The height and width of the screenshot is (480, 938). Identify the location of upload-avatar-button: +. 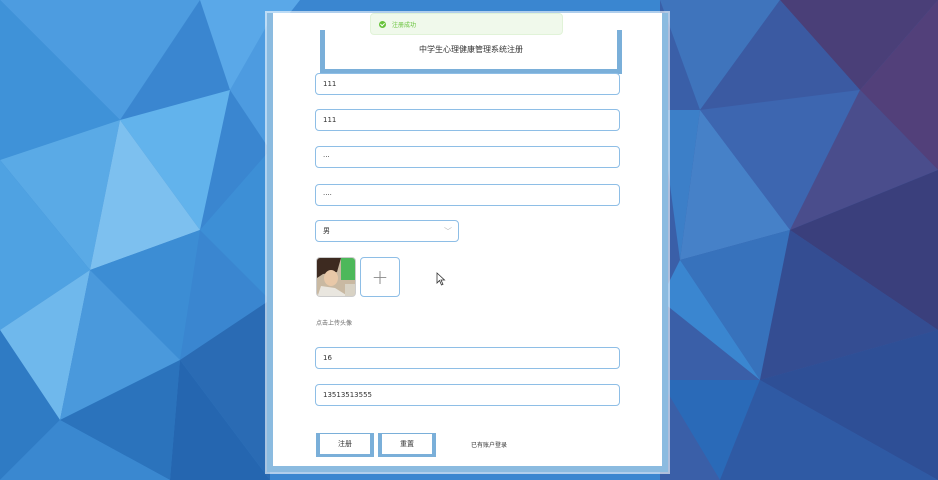
(380, 277).